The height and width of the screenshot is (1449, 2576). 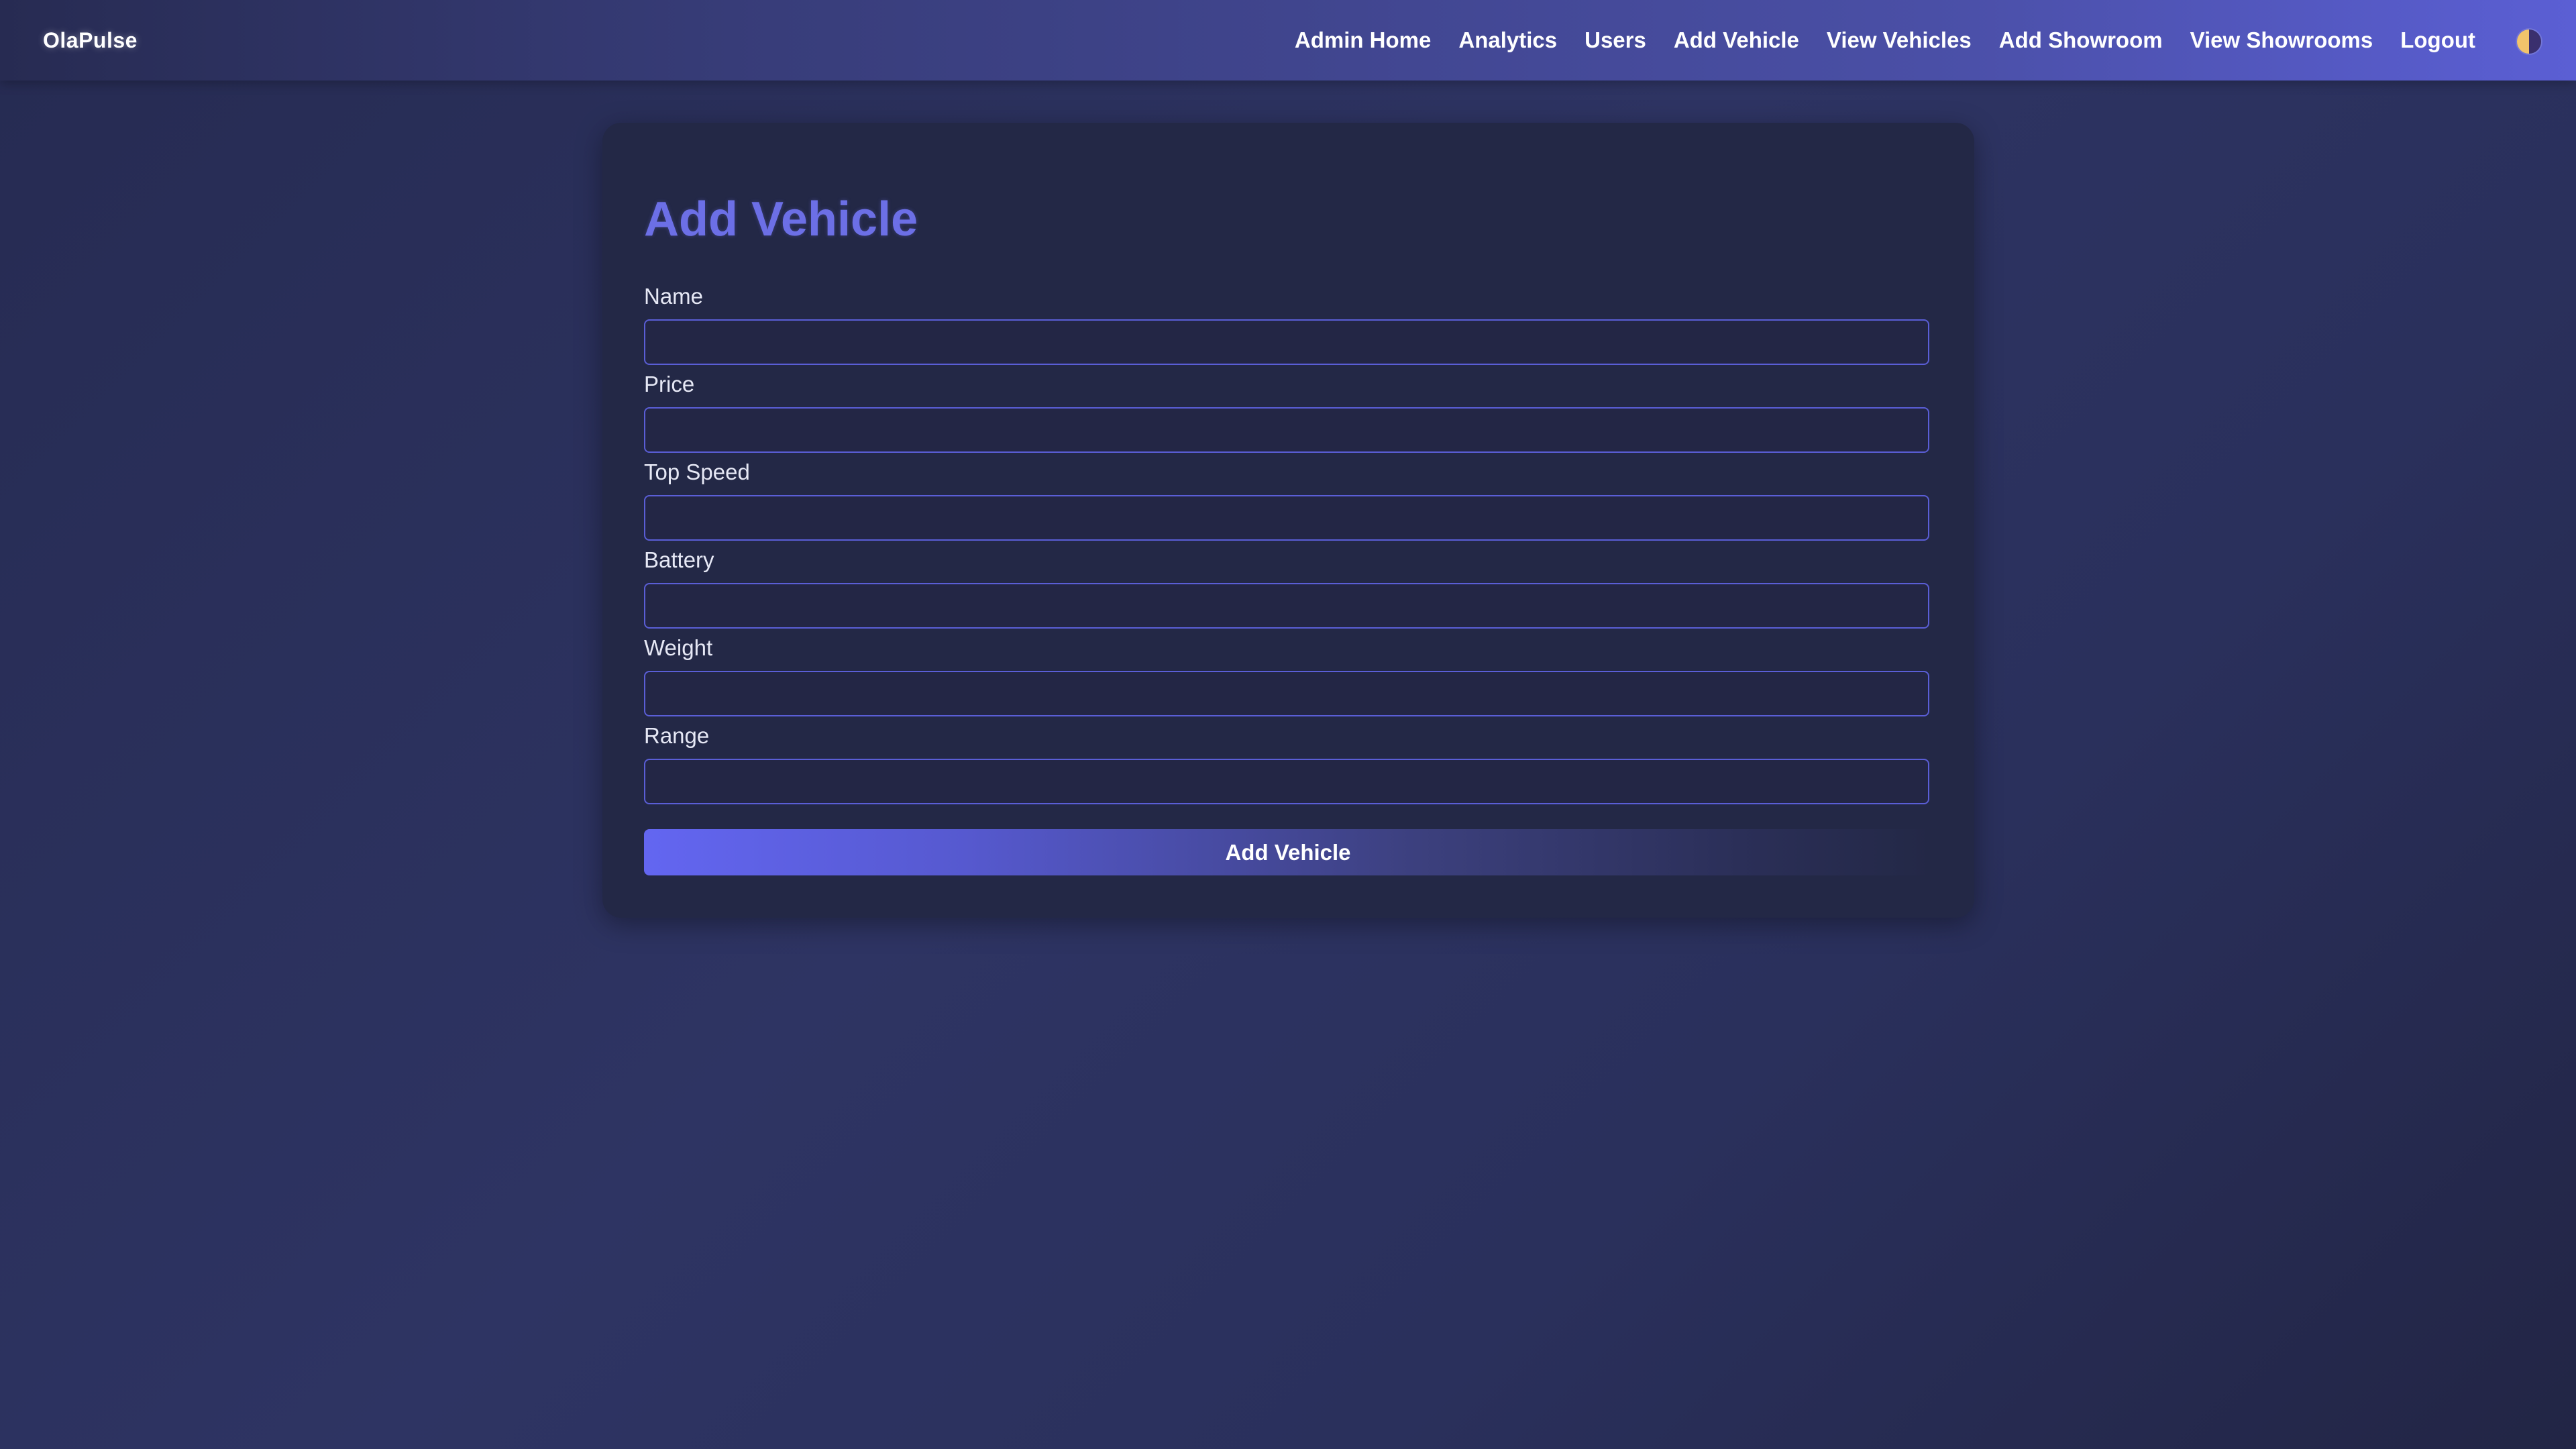 I want to click on top-speed-label: Top Speed, so click(x=697, y=472).